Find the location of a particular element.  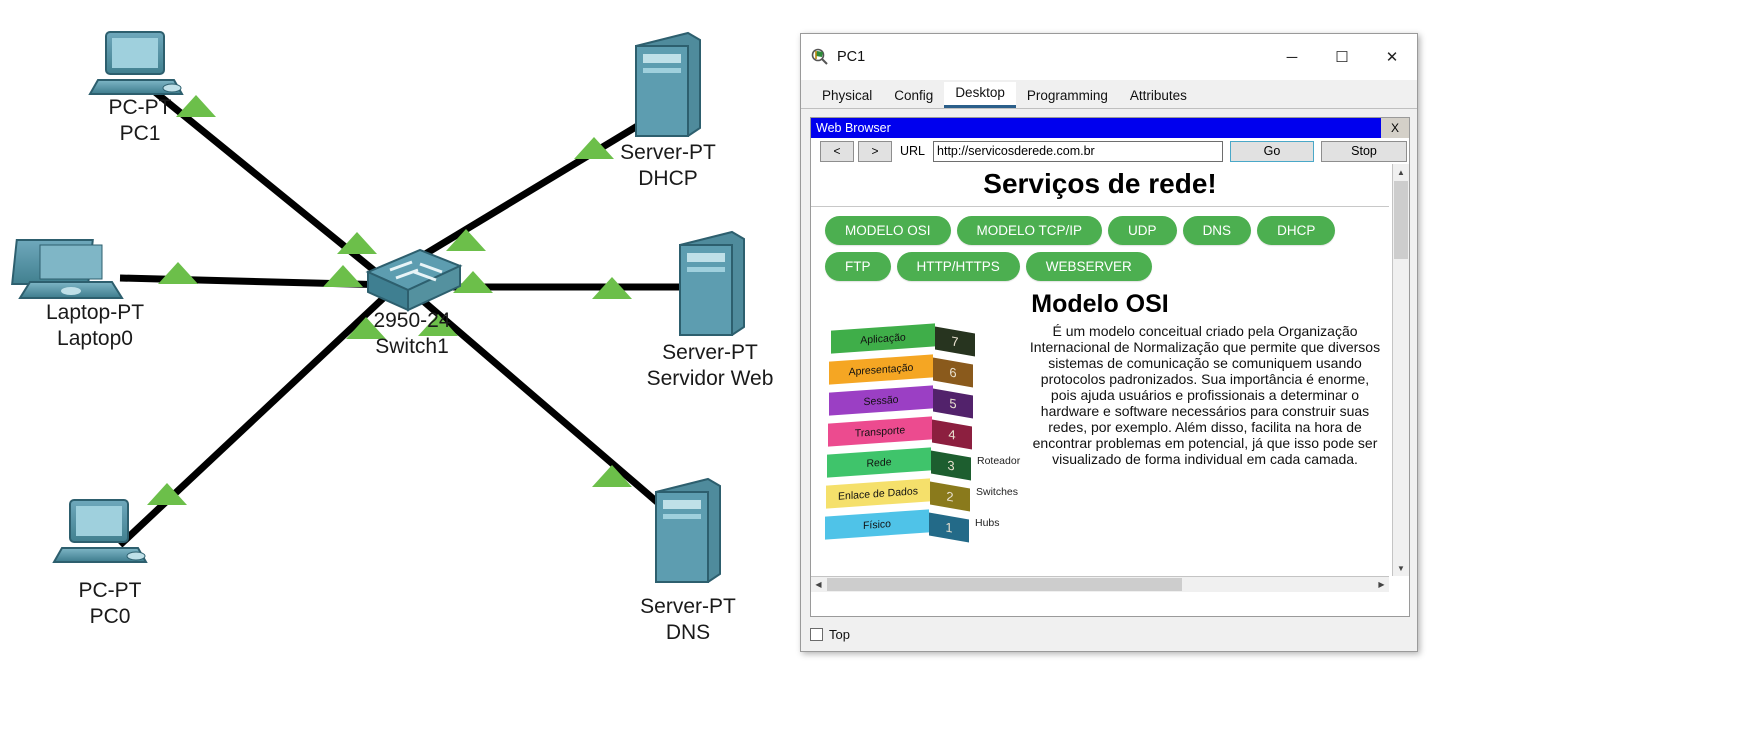

icon-pc1 is located at coordinates (136, 63).